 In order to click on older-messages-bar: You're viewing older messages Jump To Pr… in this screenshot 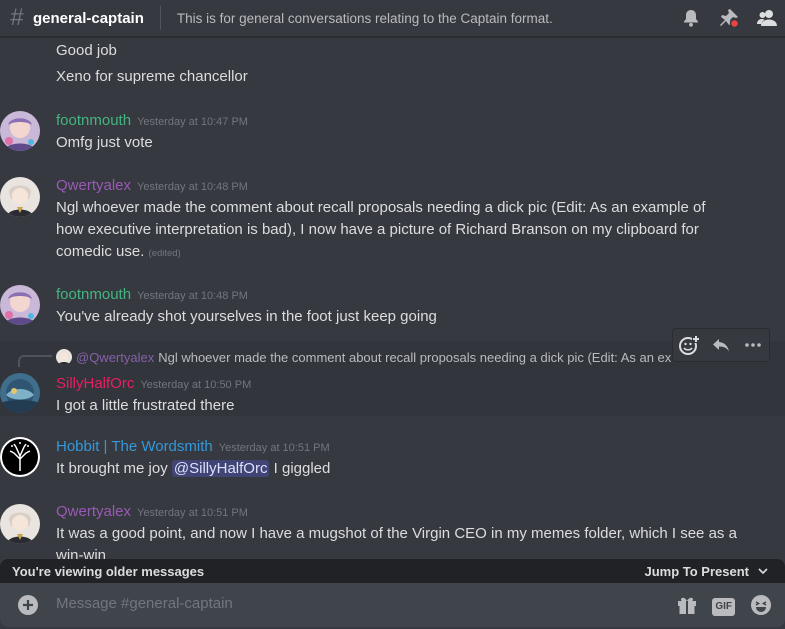, I will do `click(392, 571)`.